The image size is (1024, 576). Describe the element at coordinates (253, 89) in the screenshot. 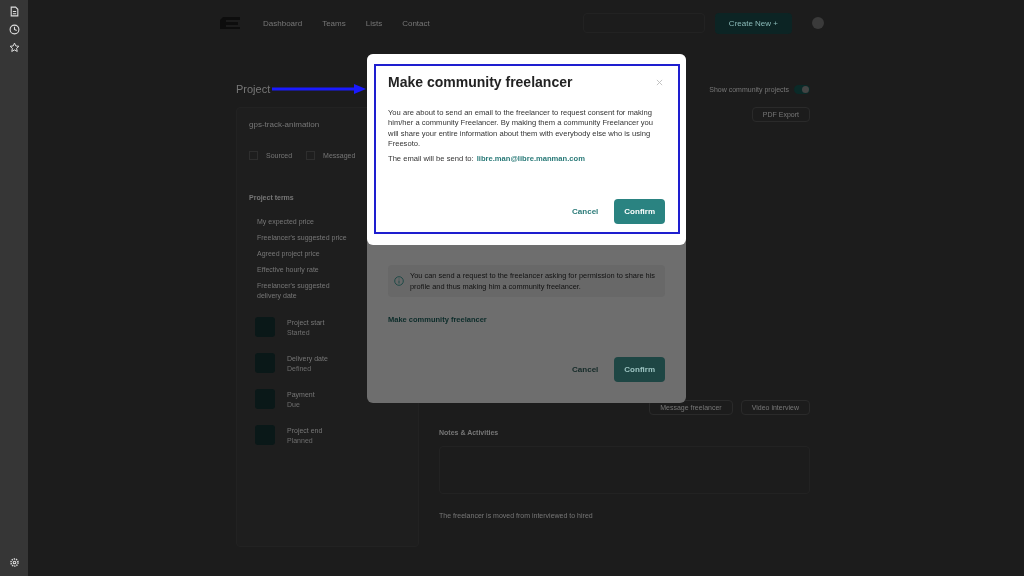

I see `page-title: Project` at that location.